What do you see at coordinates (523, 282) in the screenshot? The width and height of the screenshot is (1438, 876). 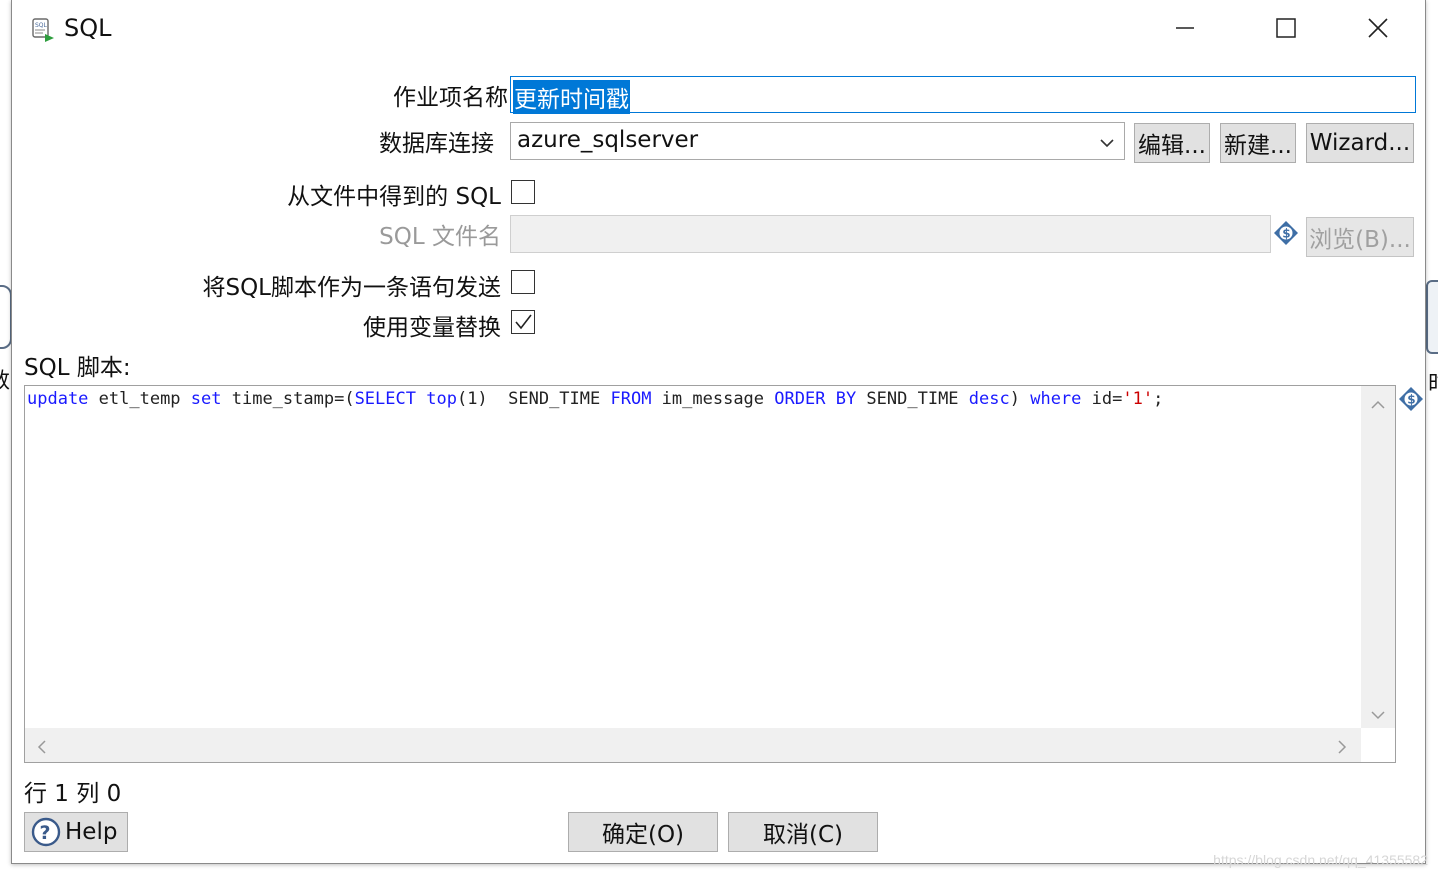 I see `send-as-one-checkbox` at bounding box center [523, 282].